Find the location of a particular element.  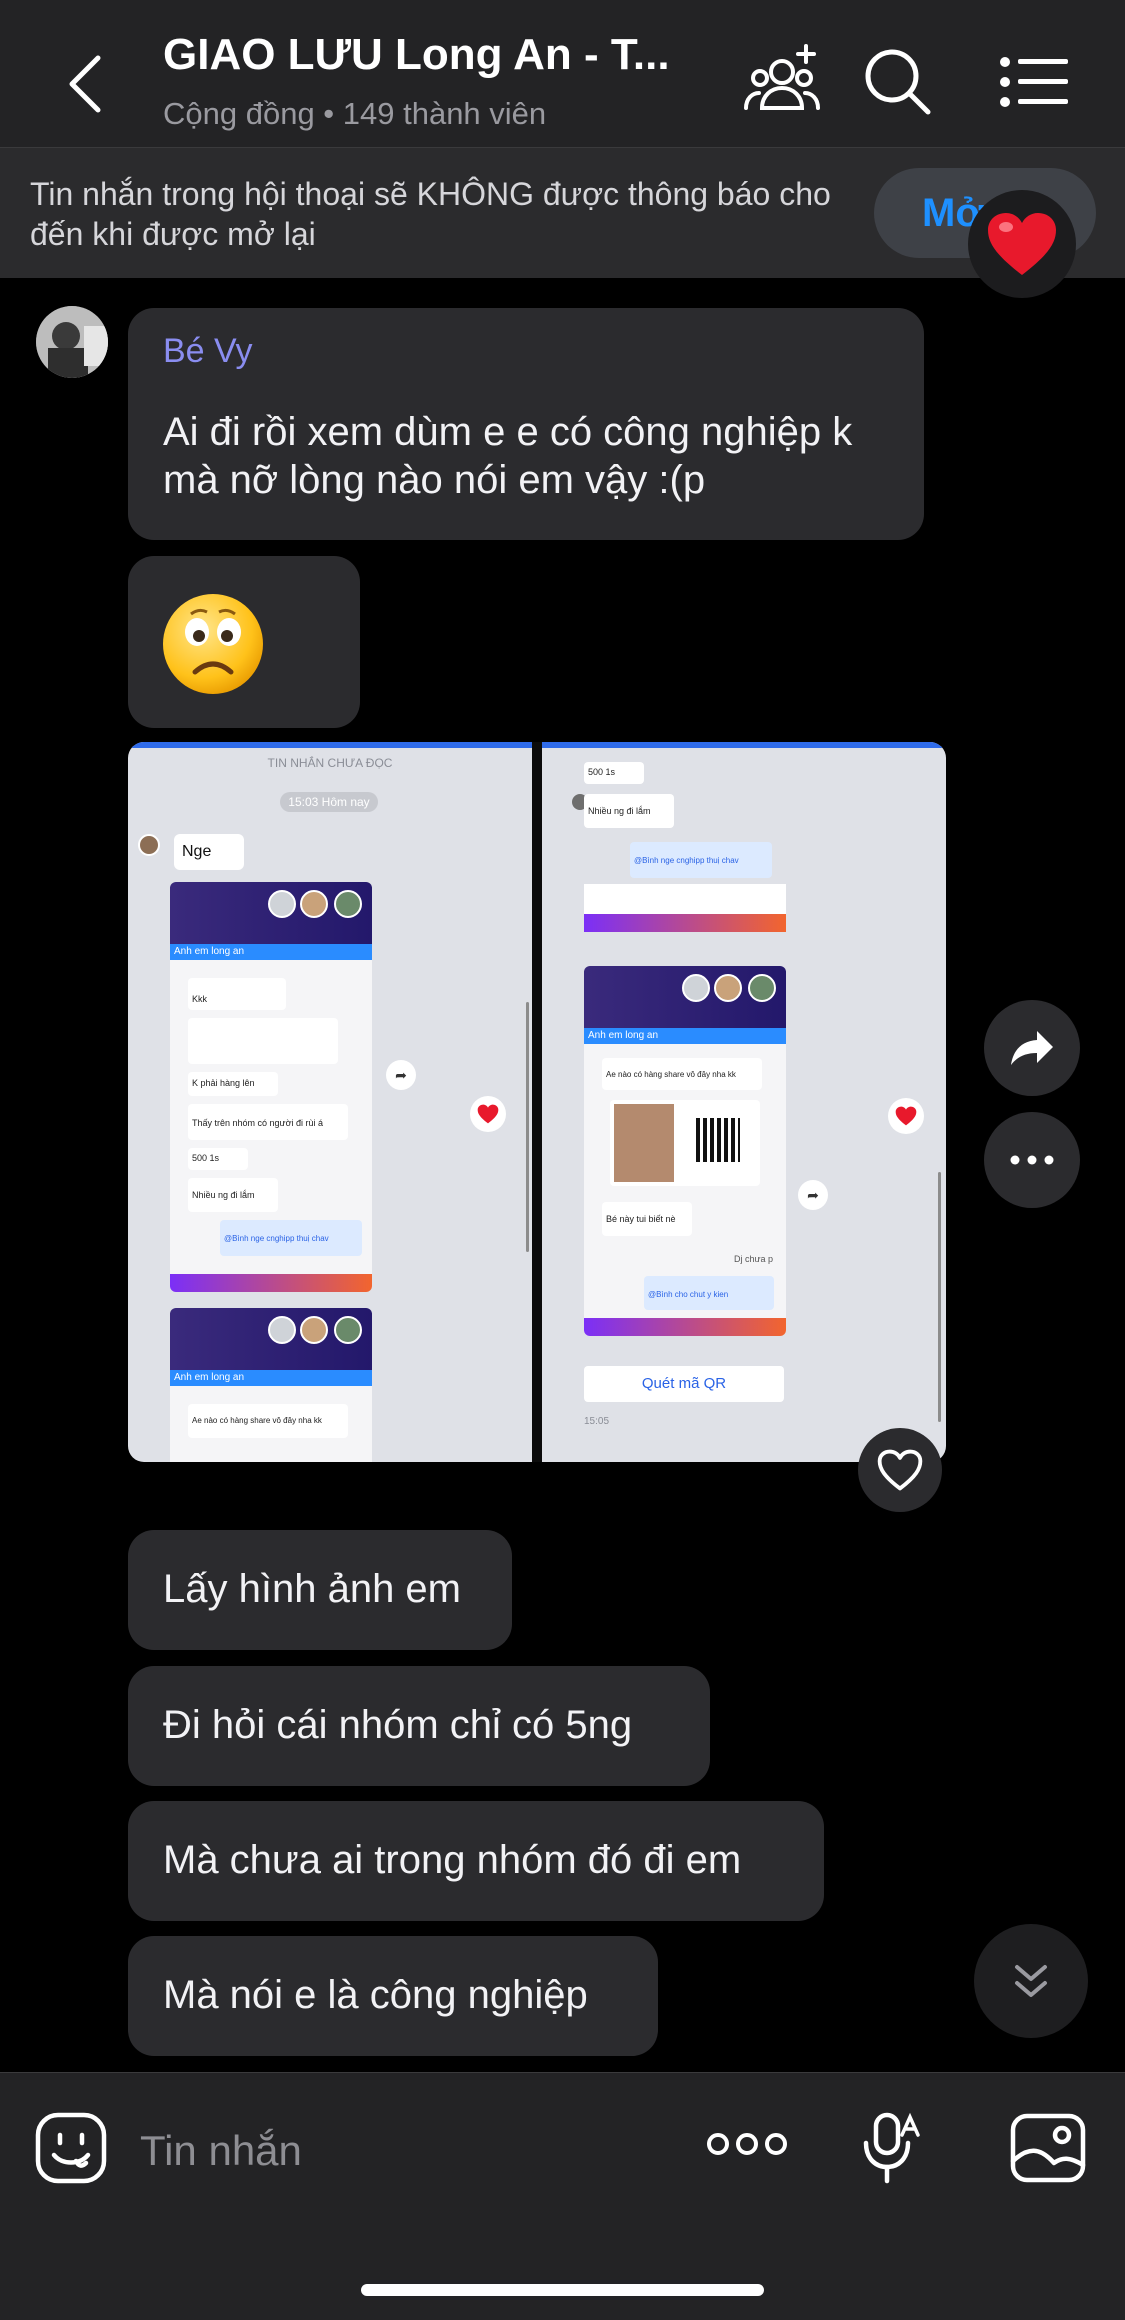

react-heart-button is located at coordinates (900, 1470).